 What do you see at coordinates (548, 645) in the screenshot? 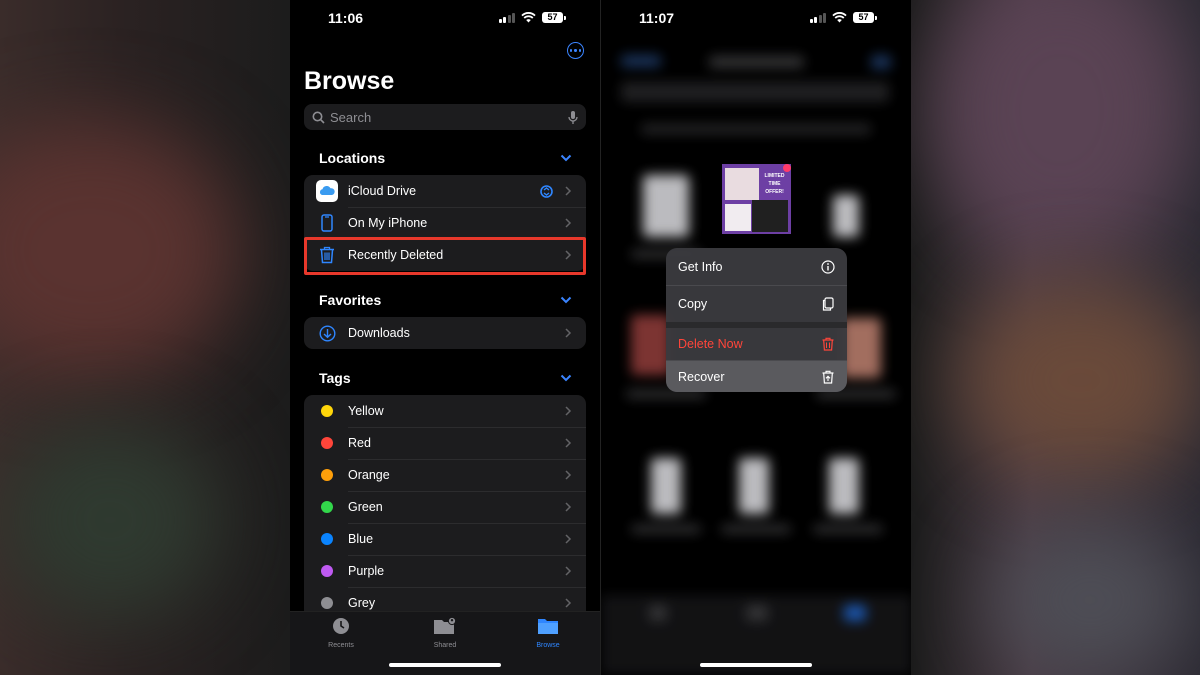
I see `tab-label: Browse` at bounding box center [548, 645].